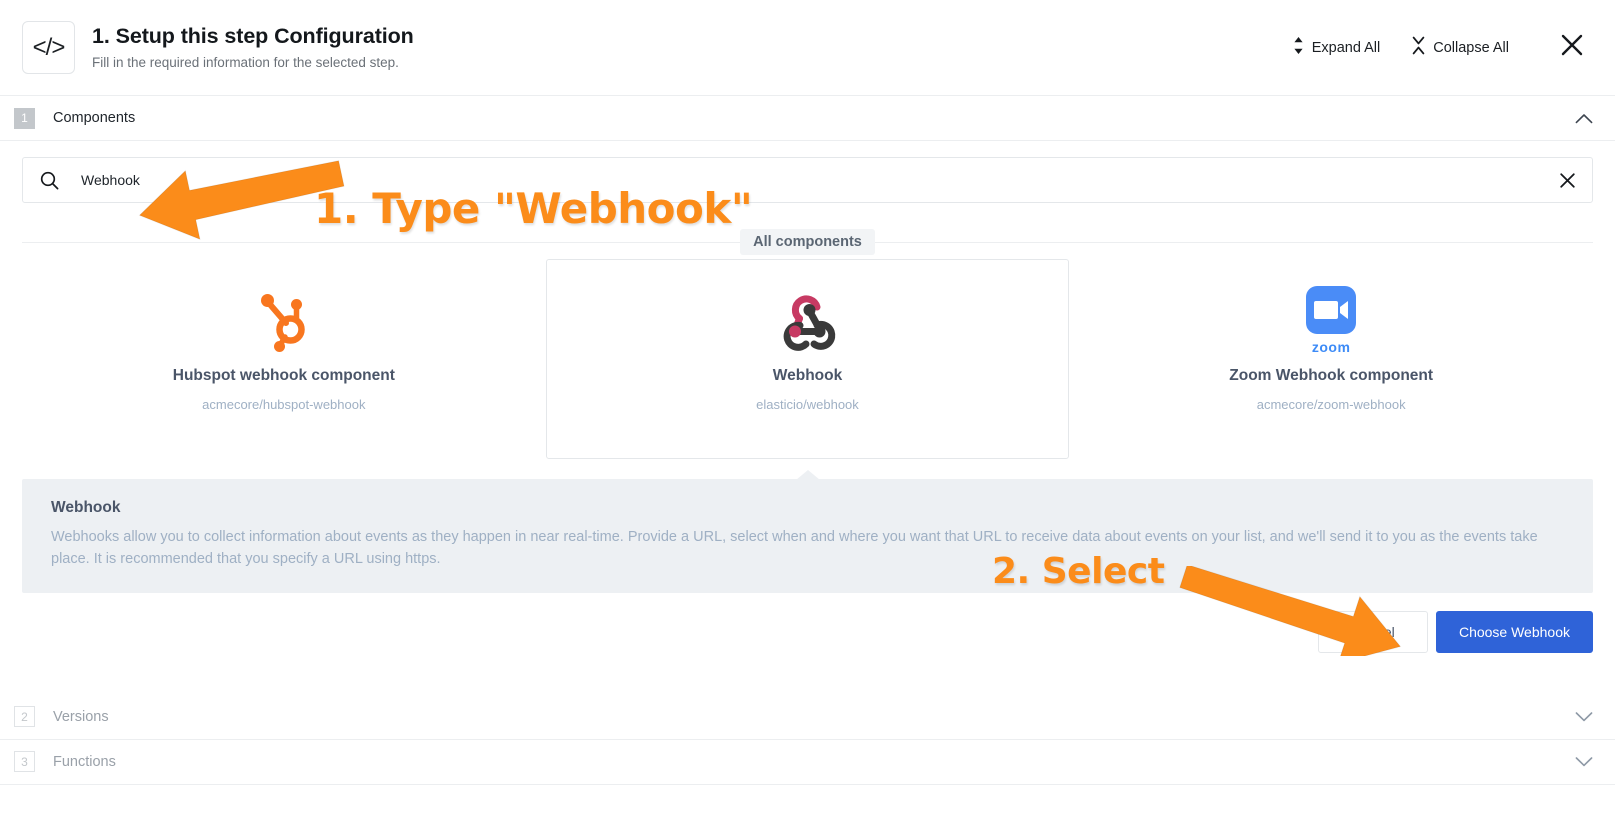 This screenshot has height=816, width=1615. I want to click on section-header-versions: 2 Versions, so click(807, 717).